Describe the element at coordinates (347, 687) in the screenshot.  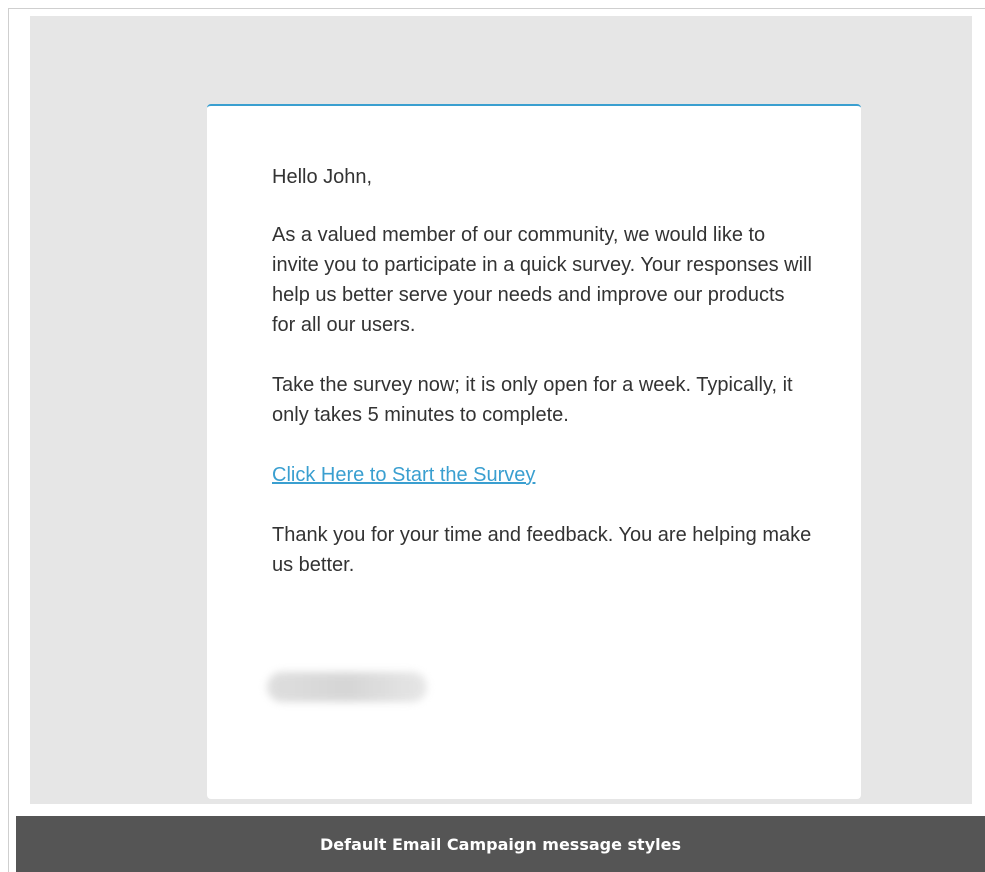
I see `blurred-signature` at that location.